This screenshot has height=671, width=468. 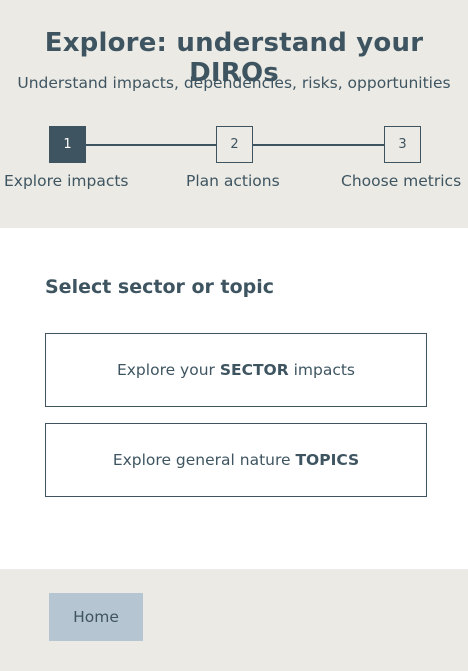 I want to click on option-suffix: impacts, so click(x=322, y=370).